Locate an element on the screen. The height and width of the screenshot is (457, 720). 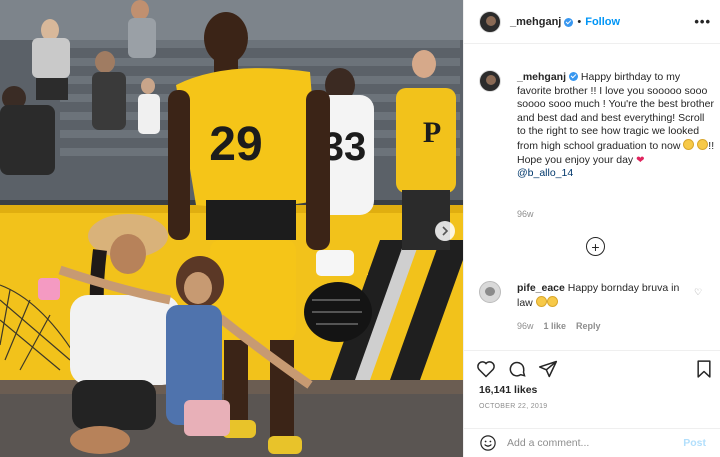
grimace-emoji-icon is located at coordinates (689, 144).